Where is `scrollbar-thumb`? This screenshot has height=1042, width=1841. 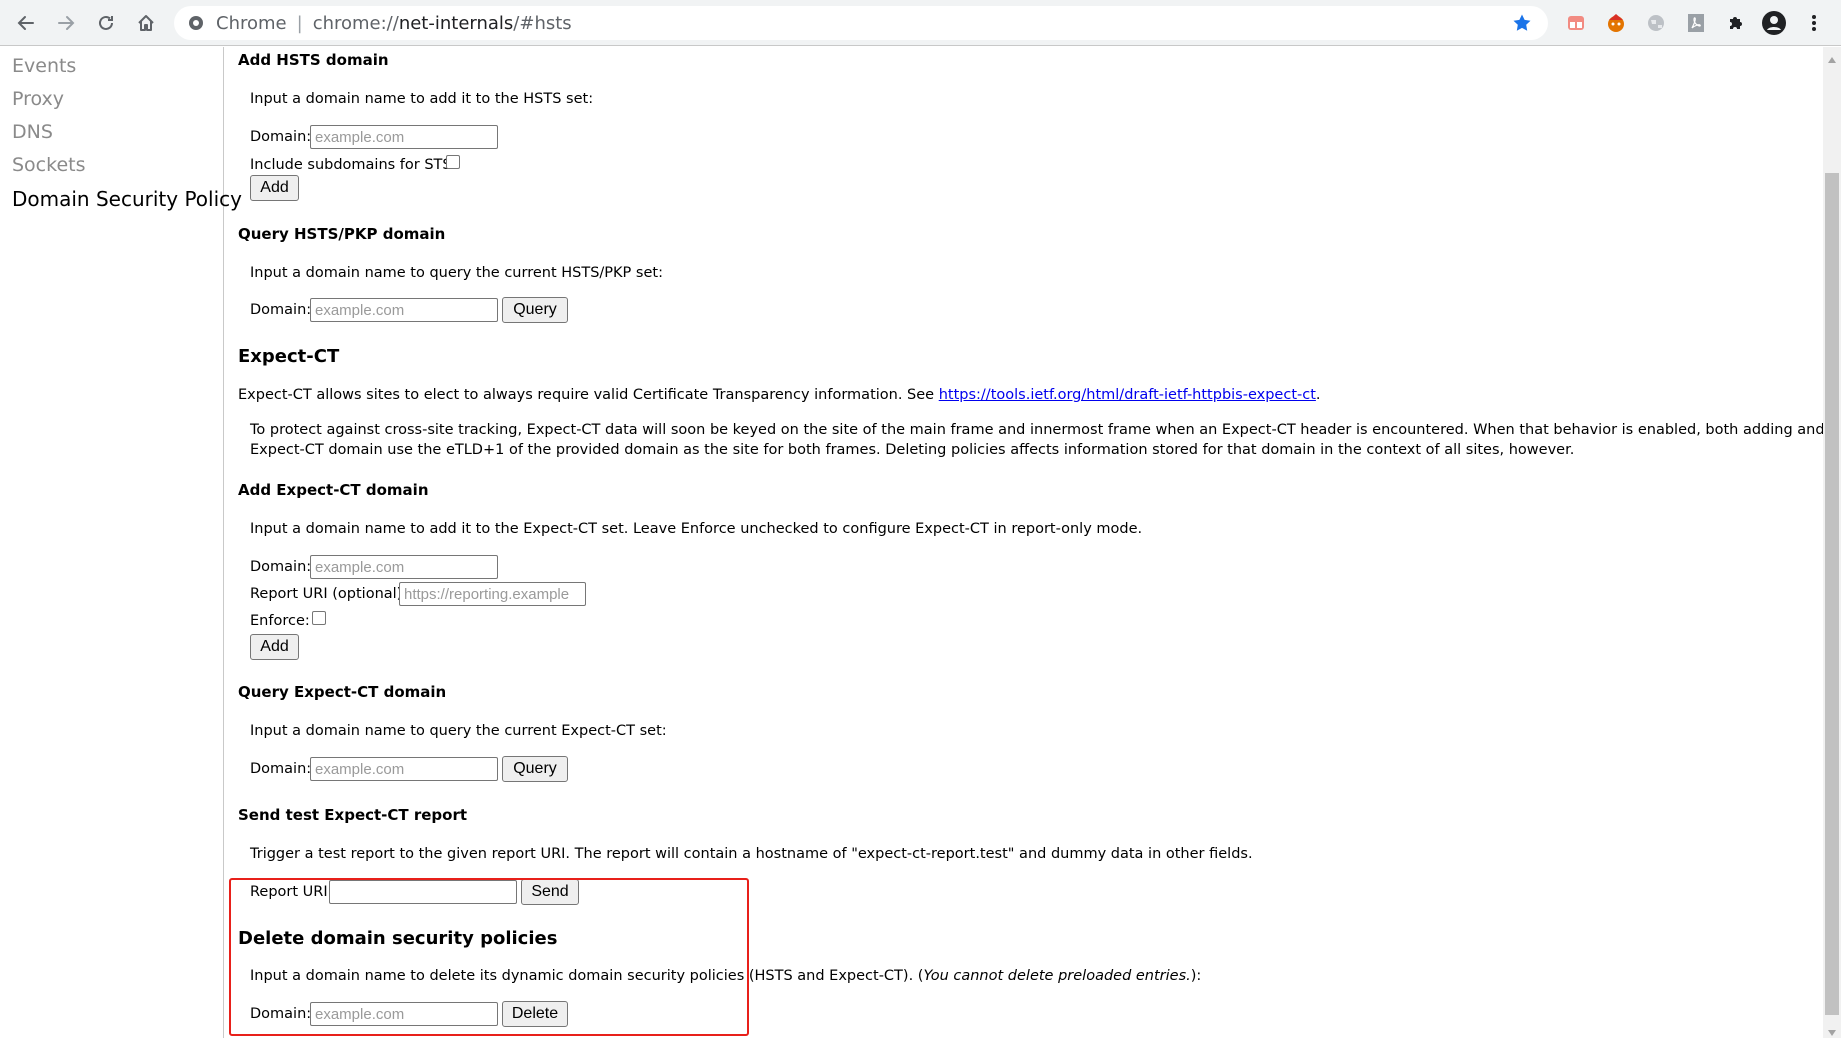 scrollbar-thumb is located at coordinates (1832, 594).